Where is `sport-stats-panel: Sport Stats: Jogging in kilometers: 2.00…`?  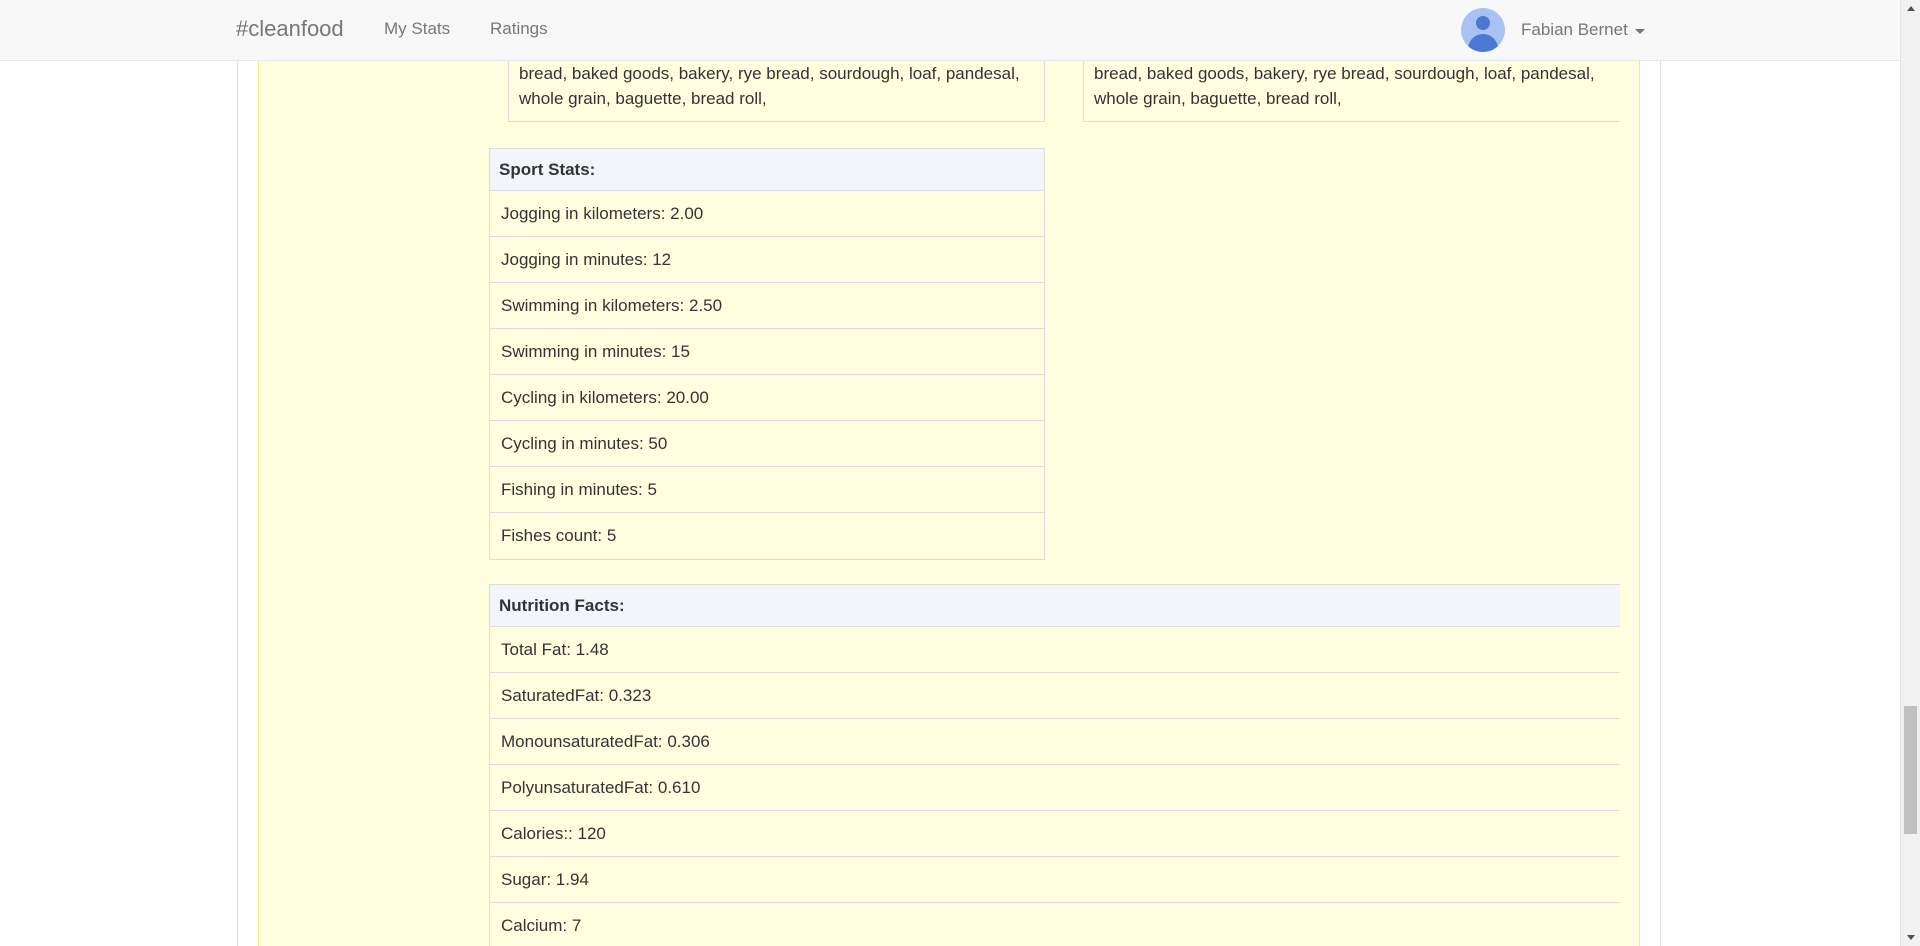
sport-stats-panel: Sport Stats: Jogging in kilometers: 2.00… is located at coordinates (767, 354).